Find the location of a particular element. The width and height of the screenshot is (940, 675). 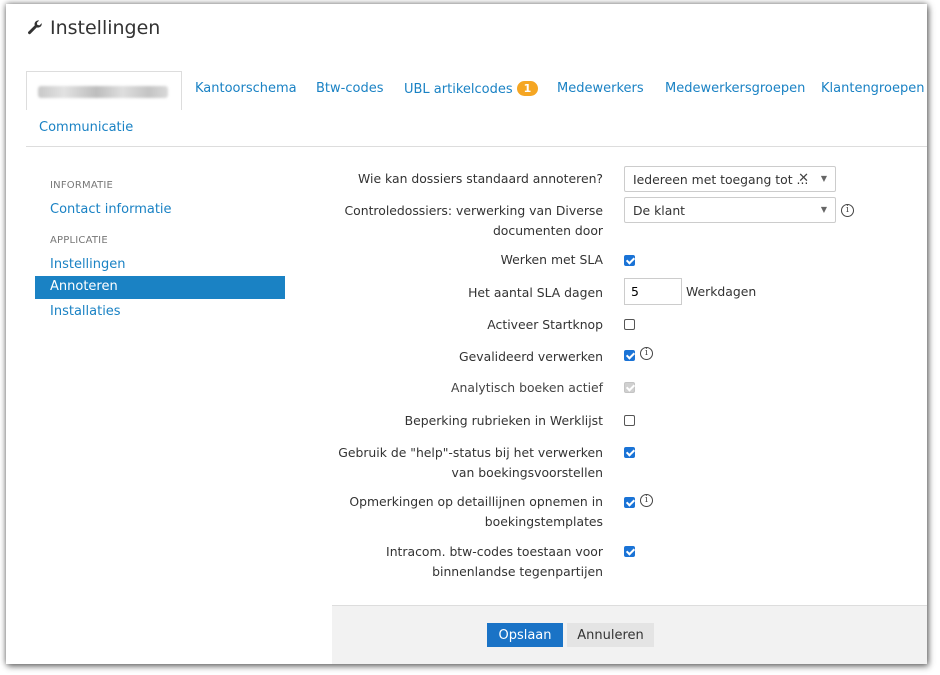

help-status-checkbox is located at coordinates (629, 452).